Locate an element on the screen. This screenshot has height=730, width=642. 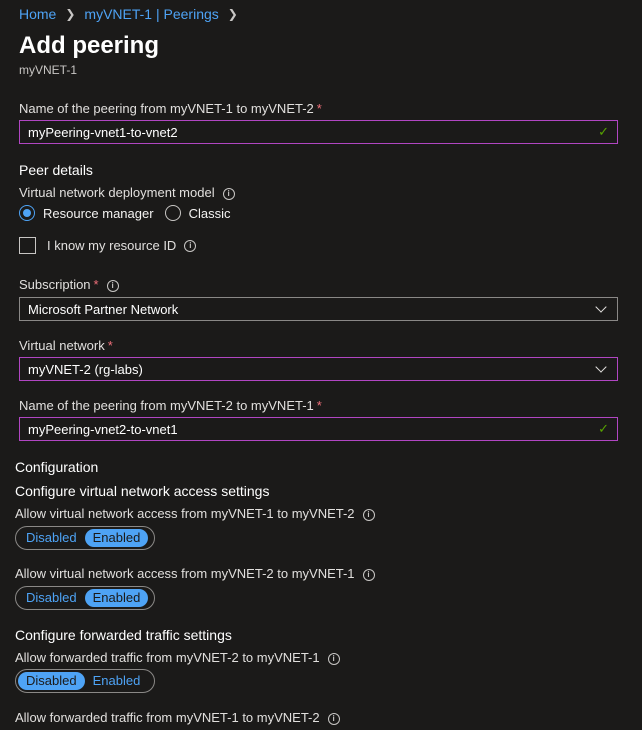
breadcrumb-peerings-link: myVNET-1 | Peerings is located at coordinates (151, 14).